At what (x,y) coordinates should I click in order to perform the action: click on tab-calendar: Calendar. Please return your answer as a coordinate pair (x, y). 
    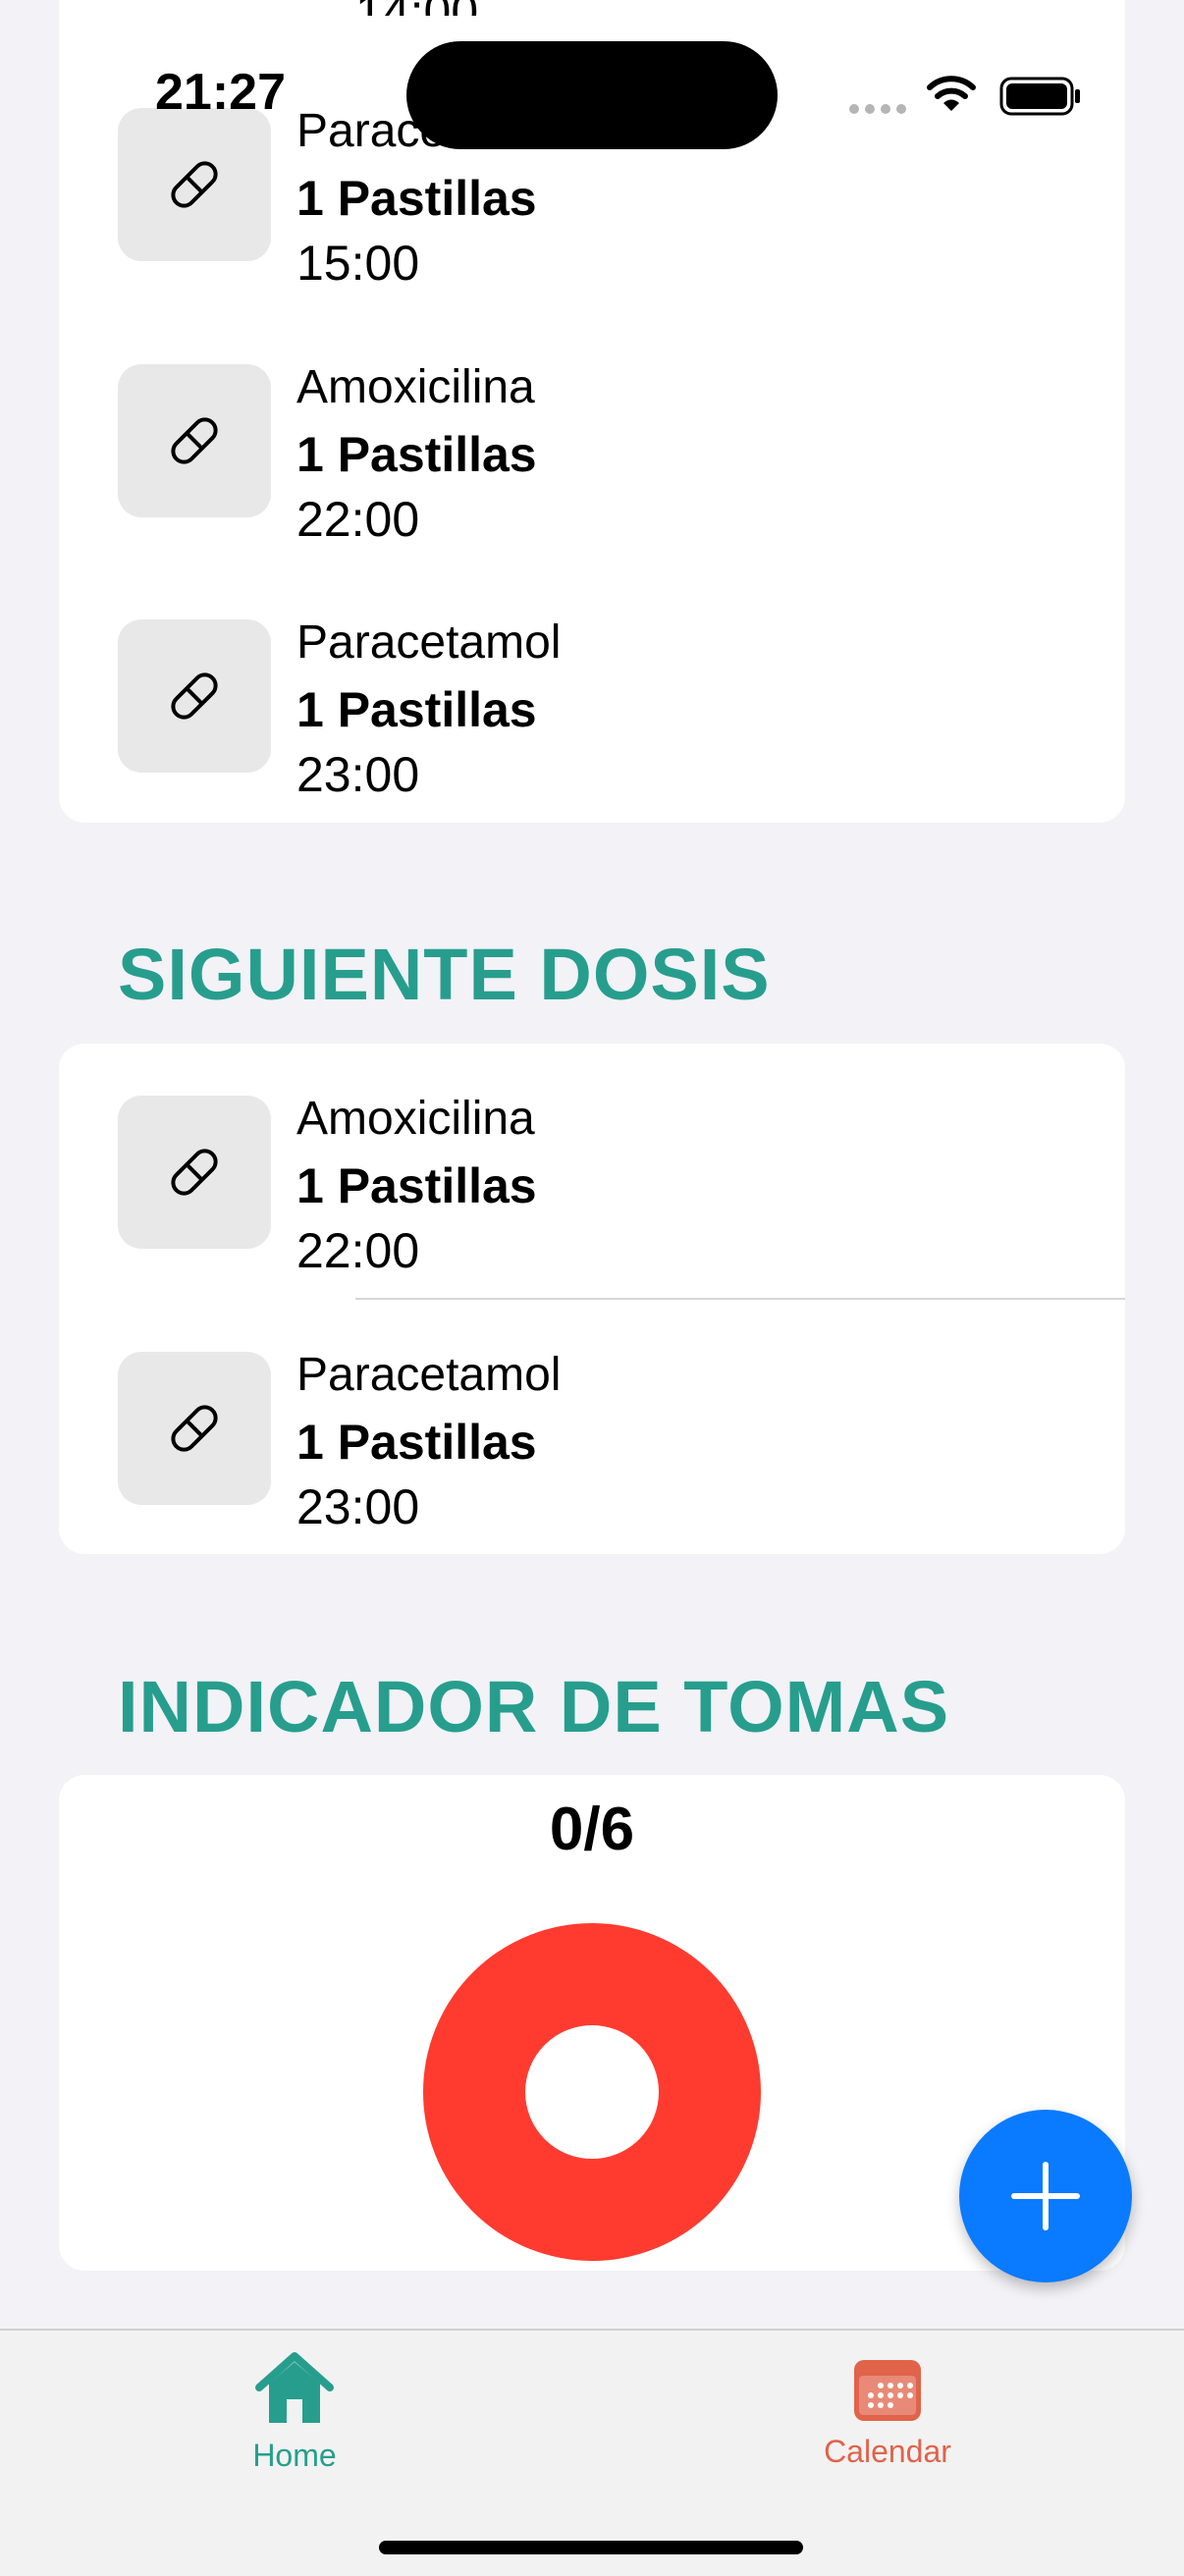
    Looking at the image, I should click on (887, 2412).